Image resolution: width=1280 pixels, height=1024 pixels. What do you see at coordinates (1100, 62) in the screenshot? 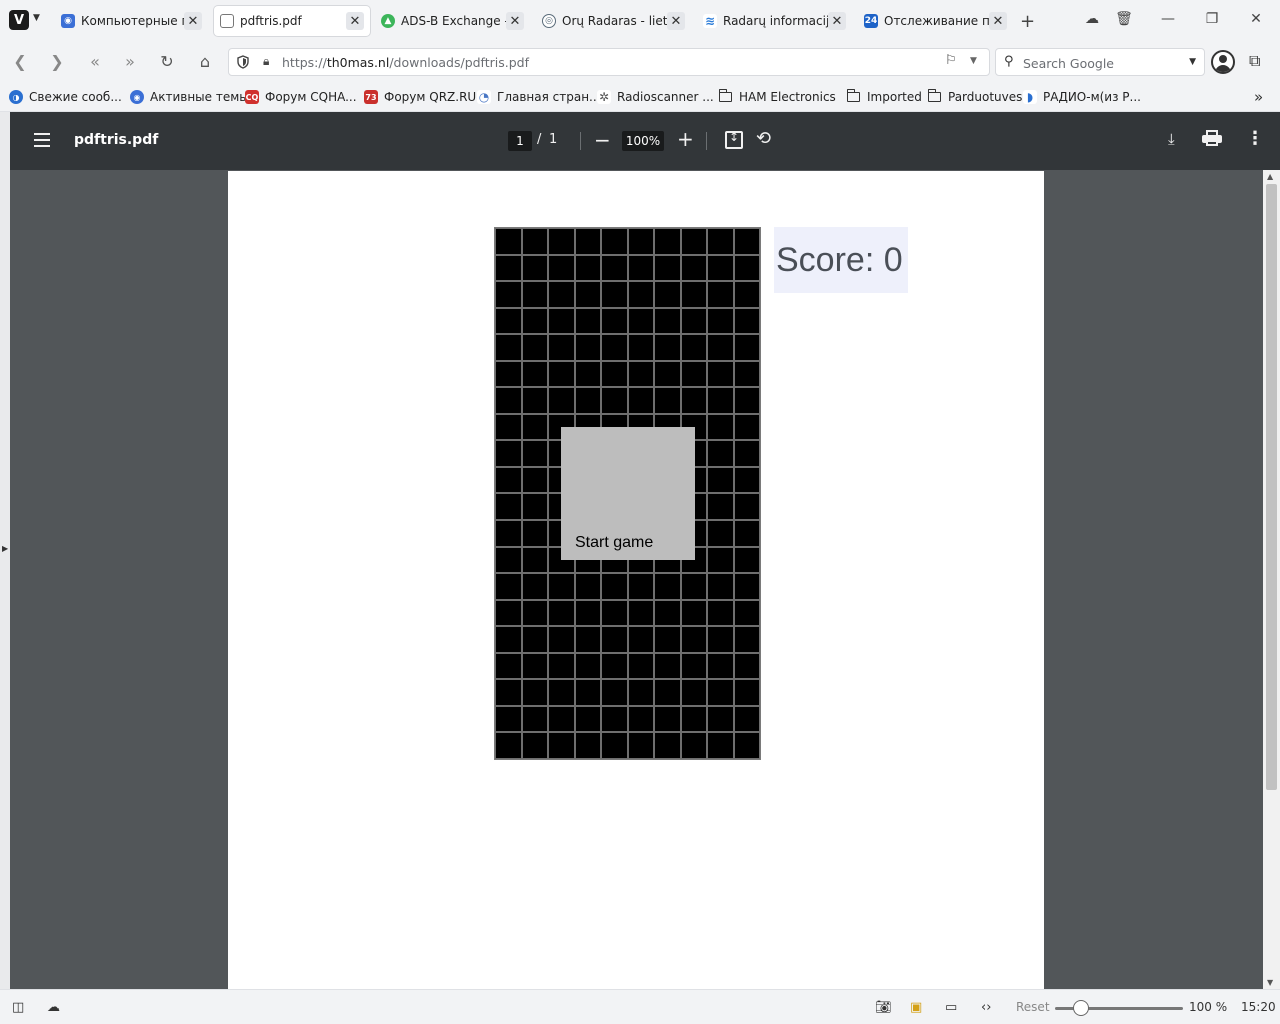
I see `search-field: ⚲ Search Google ▼` at bounding box center [1100, 62].